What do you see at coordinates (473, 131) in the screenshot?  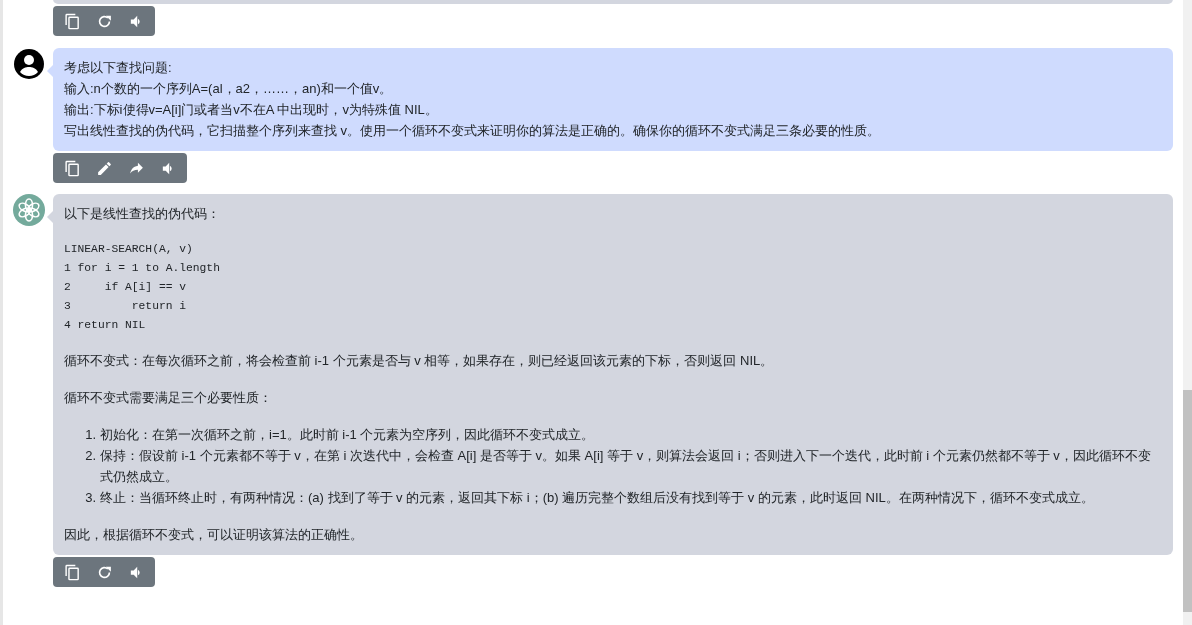 I see `message-text: 写出线性查找的伪代码，它扫描整个序列来查找 v。使用一个循环不变式来证明你的算法是正确的。确保你的循环不变式满足三条必要的性质。` at bounding box center [473, 131].